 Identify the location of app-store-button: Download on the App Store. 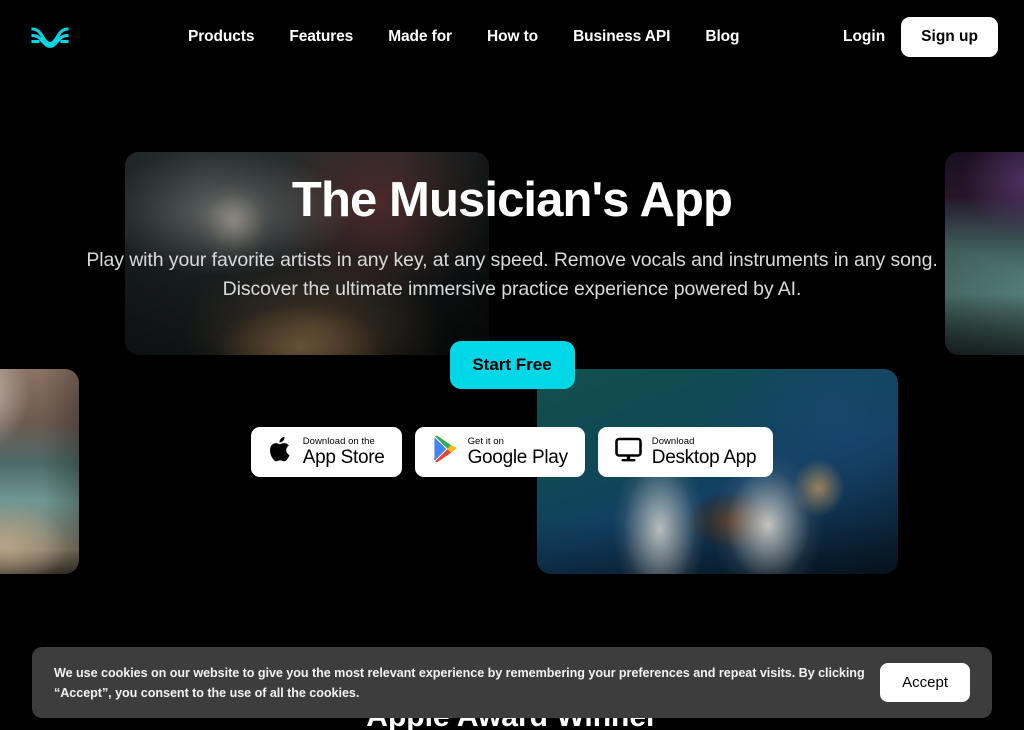
(326, 452).